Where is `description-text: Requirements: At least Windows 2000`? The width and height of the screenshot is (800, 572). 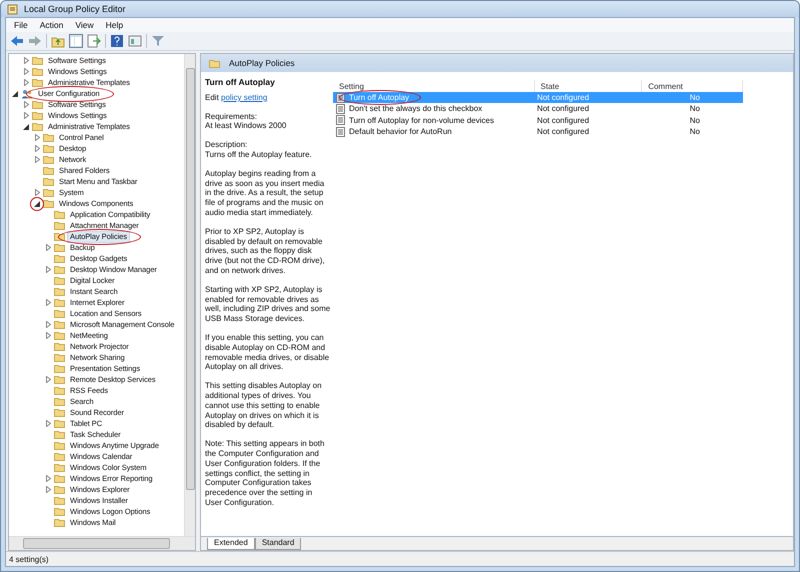 description-text: Requirements: At least Windows 2000 is located at coordinates (246, 122).